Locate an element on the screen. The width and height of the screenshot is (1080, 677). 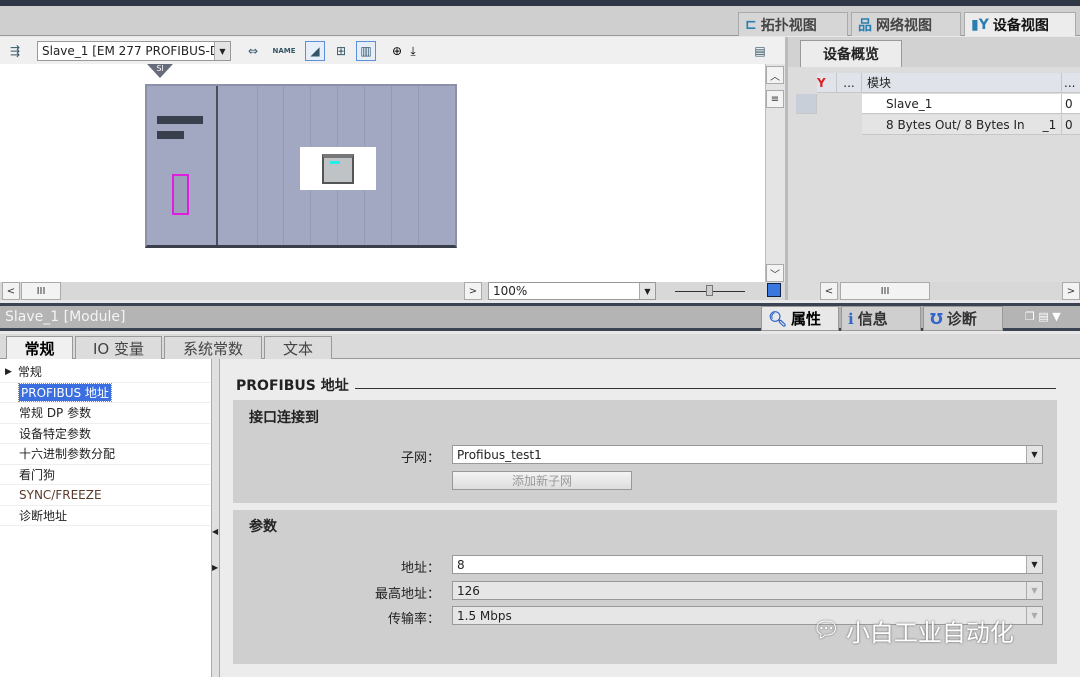
nav-item-watchdog: 看门狗 is located at coordinates (105, 475).